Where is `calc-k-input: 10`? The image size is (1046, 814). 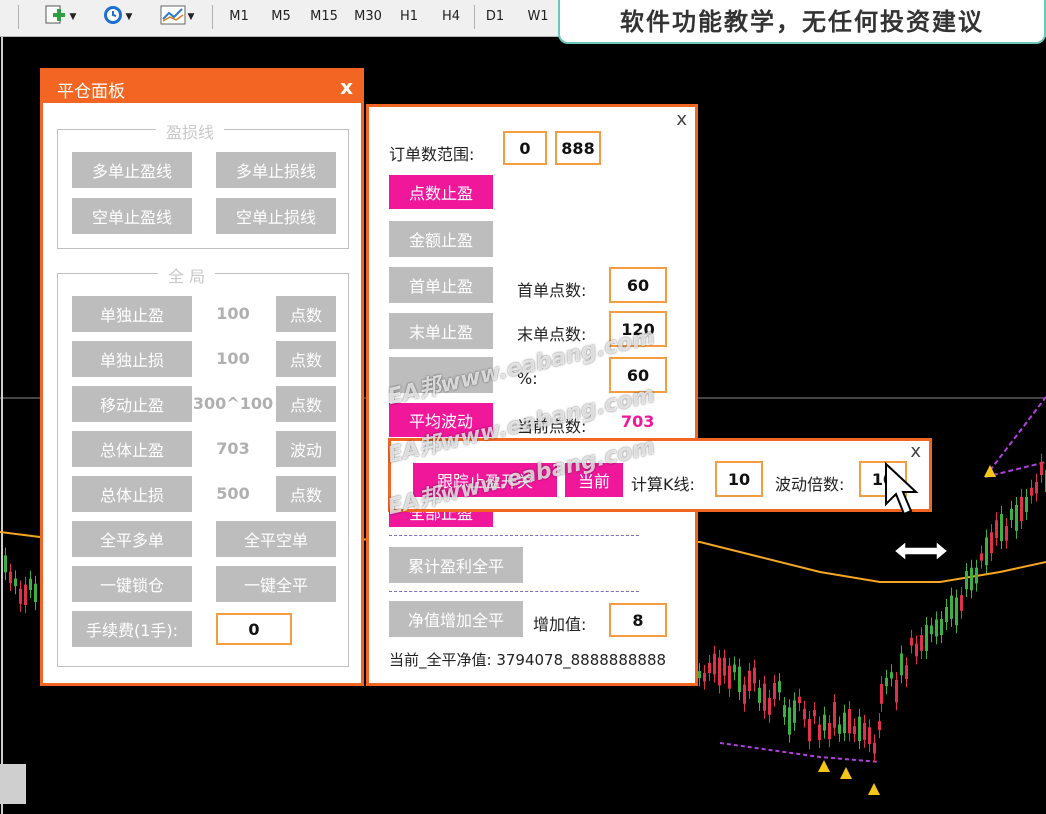 calc-k-input: 10 is located at coordinates (739, 479).